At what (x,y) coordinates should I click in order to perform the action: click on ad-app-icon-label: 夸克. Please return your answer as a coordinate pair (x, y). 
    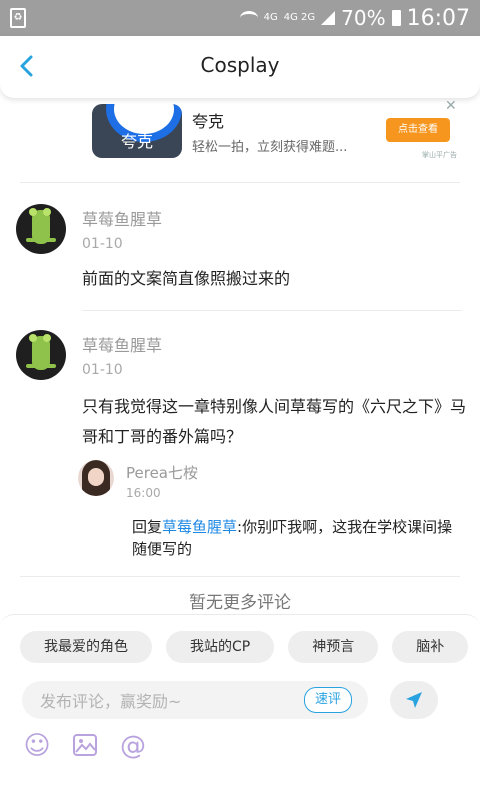
    Looking at the image, I should click on (136, 141).